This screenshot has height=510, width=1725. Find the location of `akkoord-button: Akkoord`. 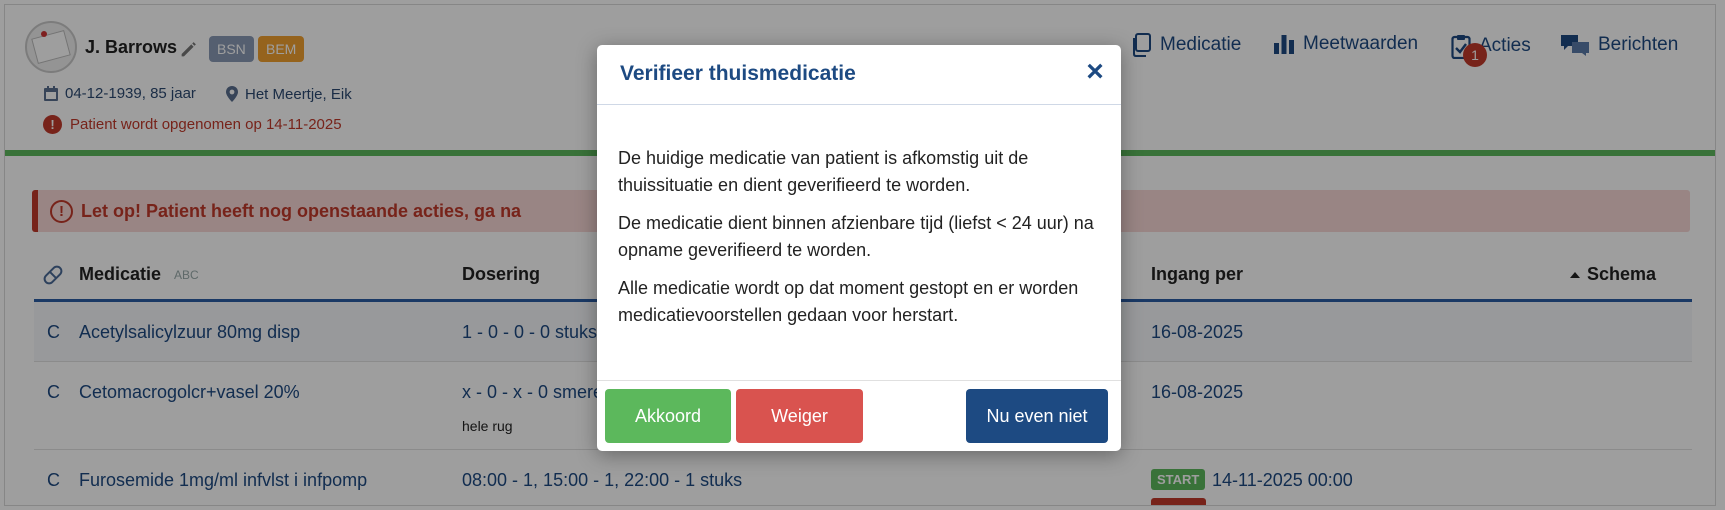

akkoord-button: Akkoord is located at coordinates (668, 416).